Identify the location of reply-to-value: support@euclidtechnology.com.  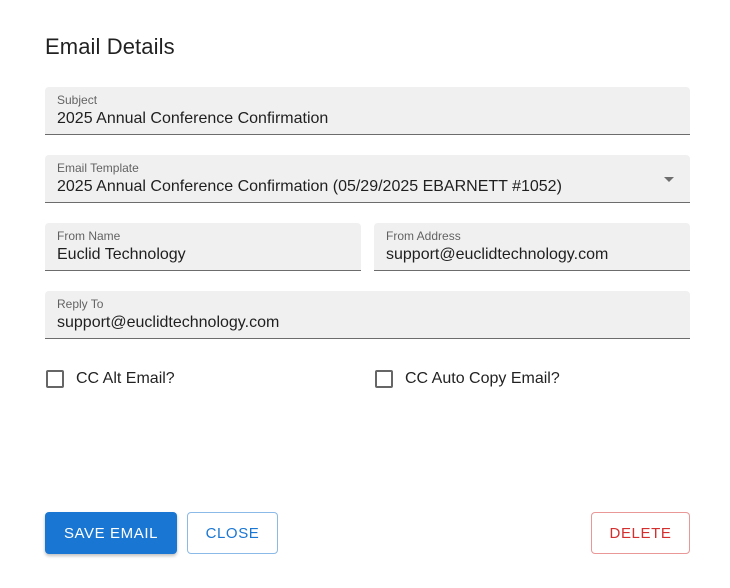
(168, 323).